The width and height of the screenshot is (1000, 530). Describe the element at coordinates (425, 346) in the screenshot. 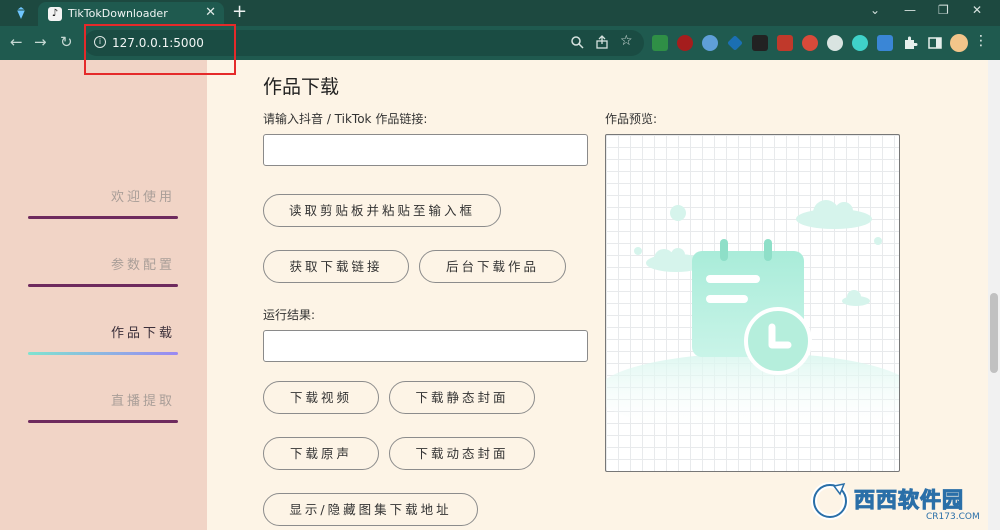

I see `result-output` at that location.